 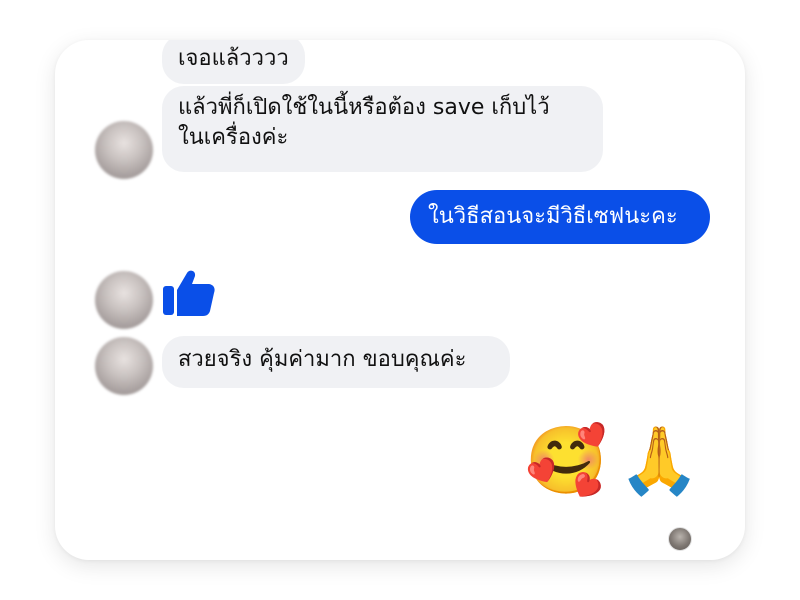 What do you see at coordinates (189, 290) in the screenshot?
I see `thumbs-up-icon` at bounding box center [189, 290].